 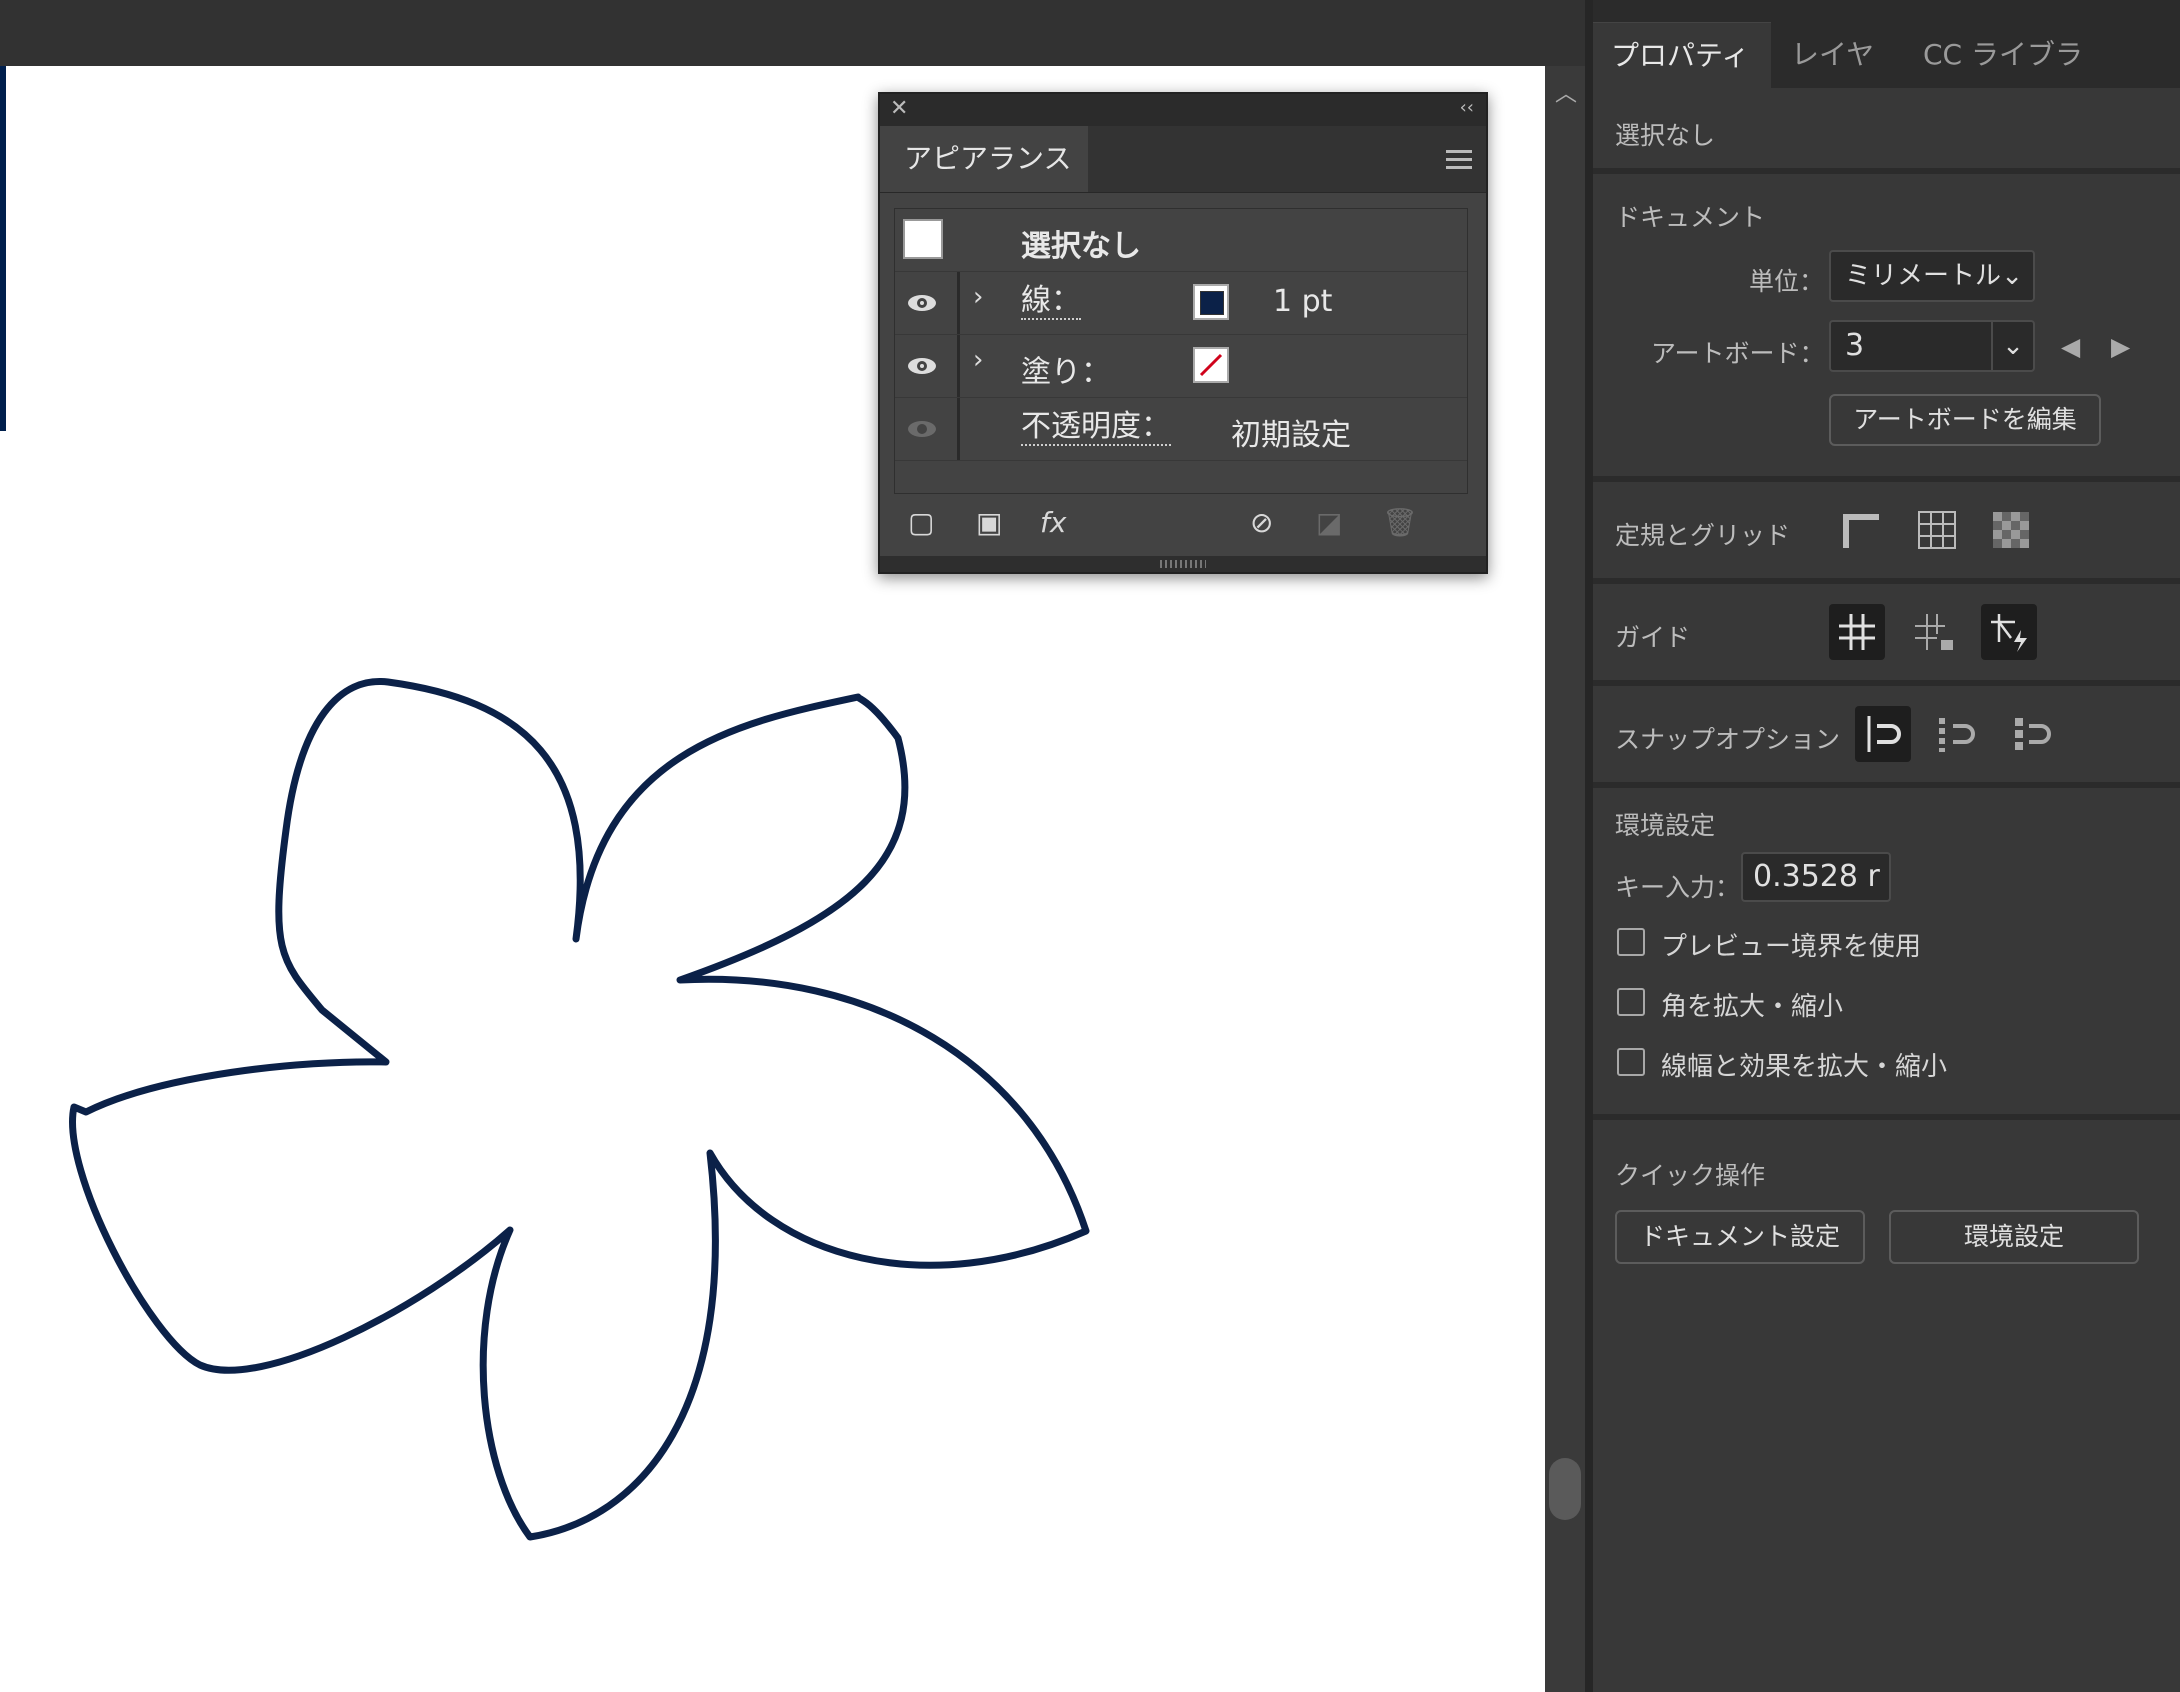 I want to click on scale-corners-checkbox, so click(x=1631, y=1002).